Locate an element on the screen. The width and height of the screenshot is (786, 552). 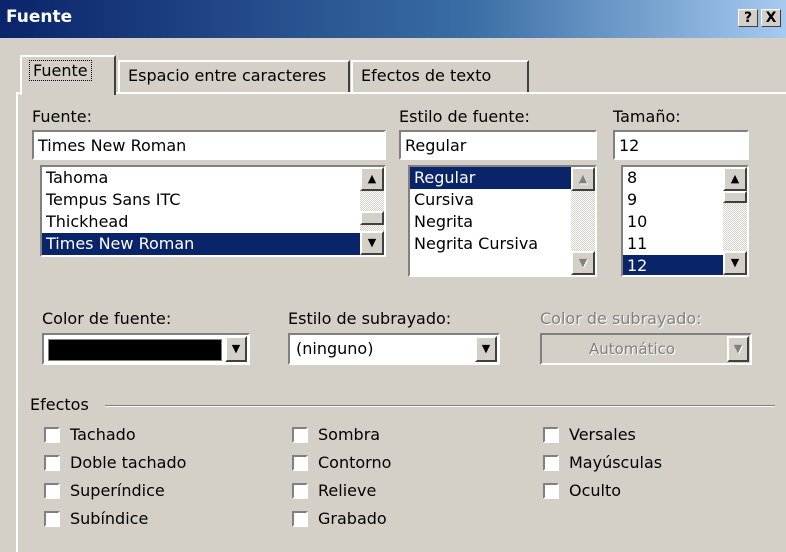
title-bar: Fuente ? X is located at coordinates (393, 19).